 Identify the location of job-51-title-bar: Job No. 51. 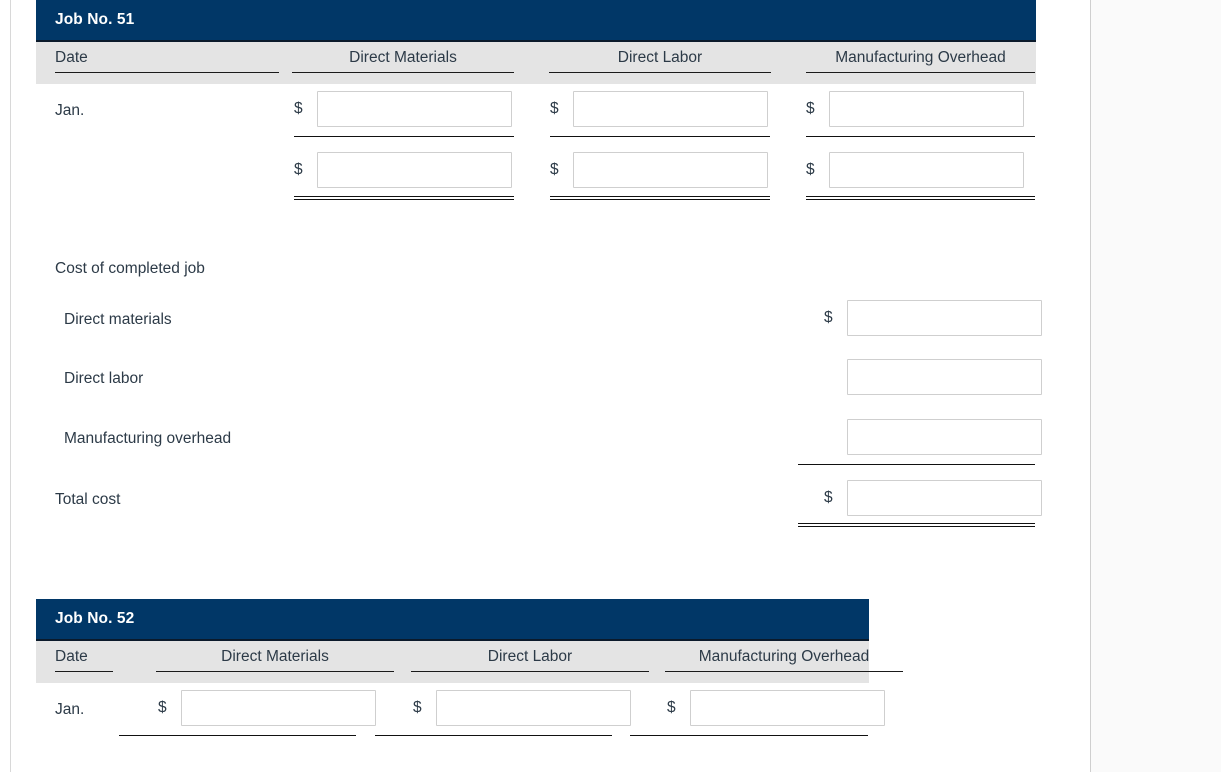
(536, 21).